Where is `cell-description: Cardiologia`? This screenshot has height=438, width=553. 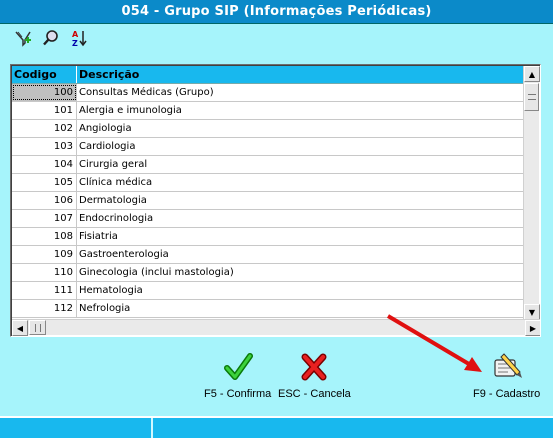 cell-description: Cardiologia is located at coordinates (300, 146).